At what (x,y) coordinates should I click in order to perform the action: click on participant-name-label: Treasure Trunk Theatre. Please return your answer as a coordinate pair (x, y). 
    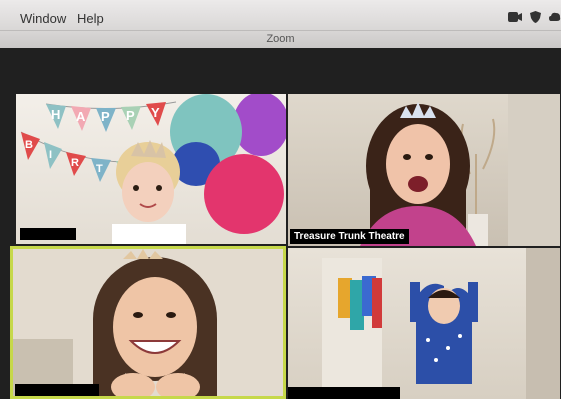
    Looking at the image, I should click on (349, 236).